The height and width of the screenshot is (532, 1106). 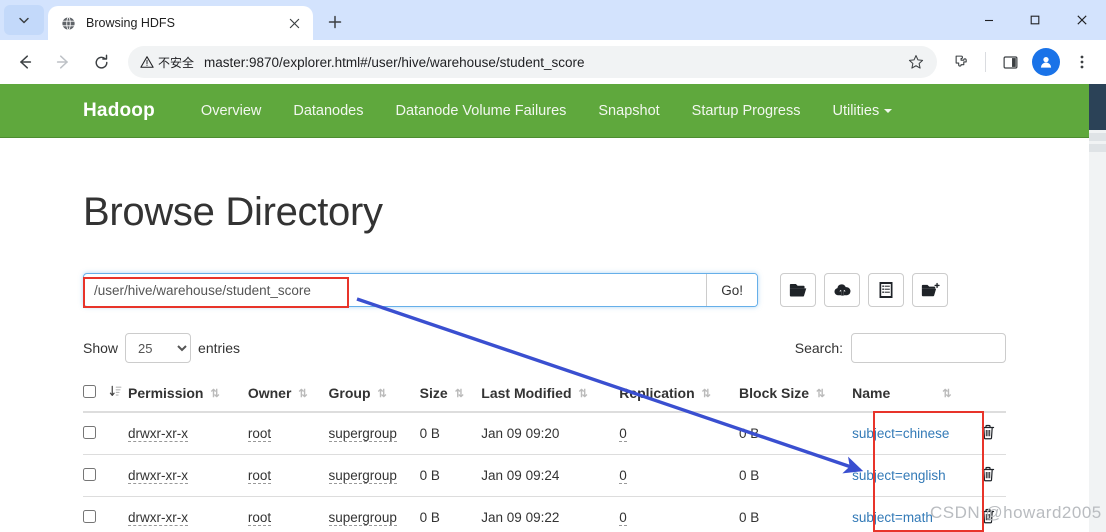 I want to click on extensions-button, so click(x=961, y=62).